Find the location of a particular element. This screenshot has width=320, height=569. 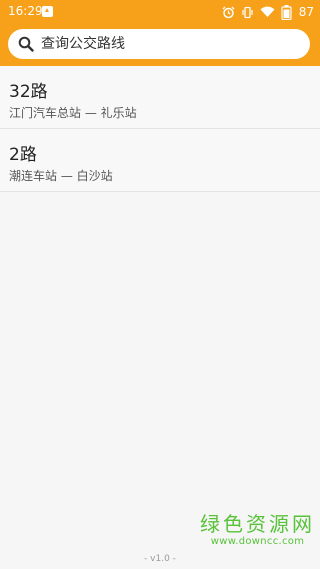

status-time: 16:29 is located at coordinates (25, 11).